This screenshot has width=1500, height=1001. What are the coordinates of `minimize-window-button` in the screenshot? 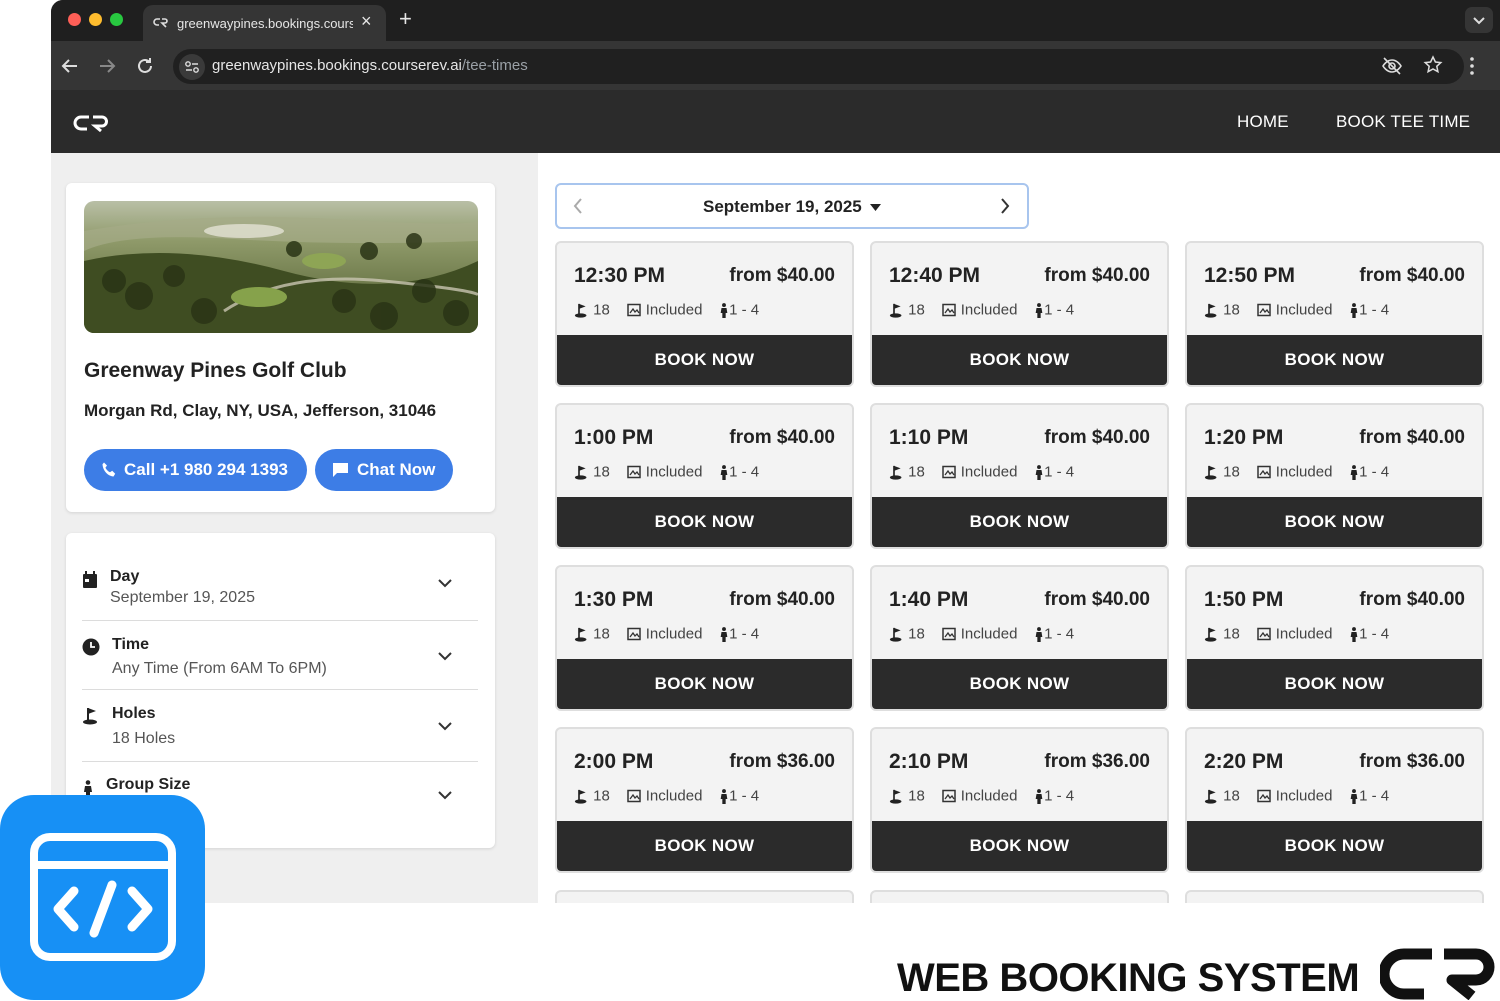 It's located at (95, 19).